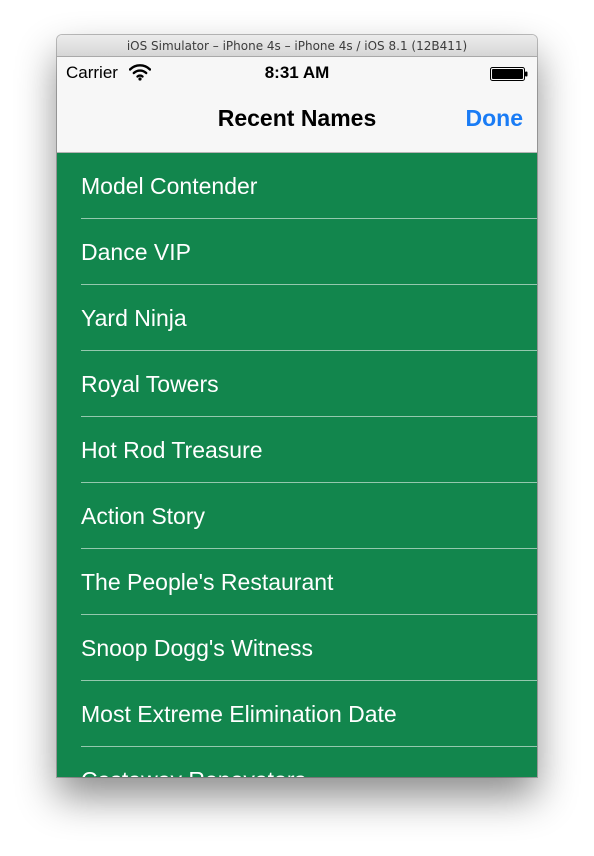  What do you see at coordinates (297, 648) in the screenshot?
I see `list-item: Snoop Dogg's Witness` at bounding box center [297, 648].